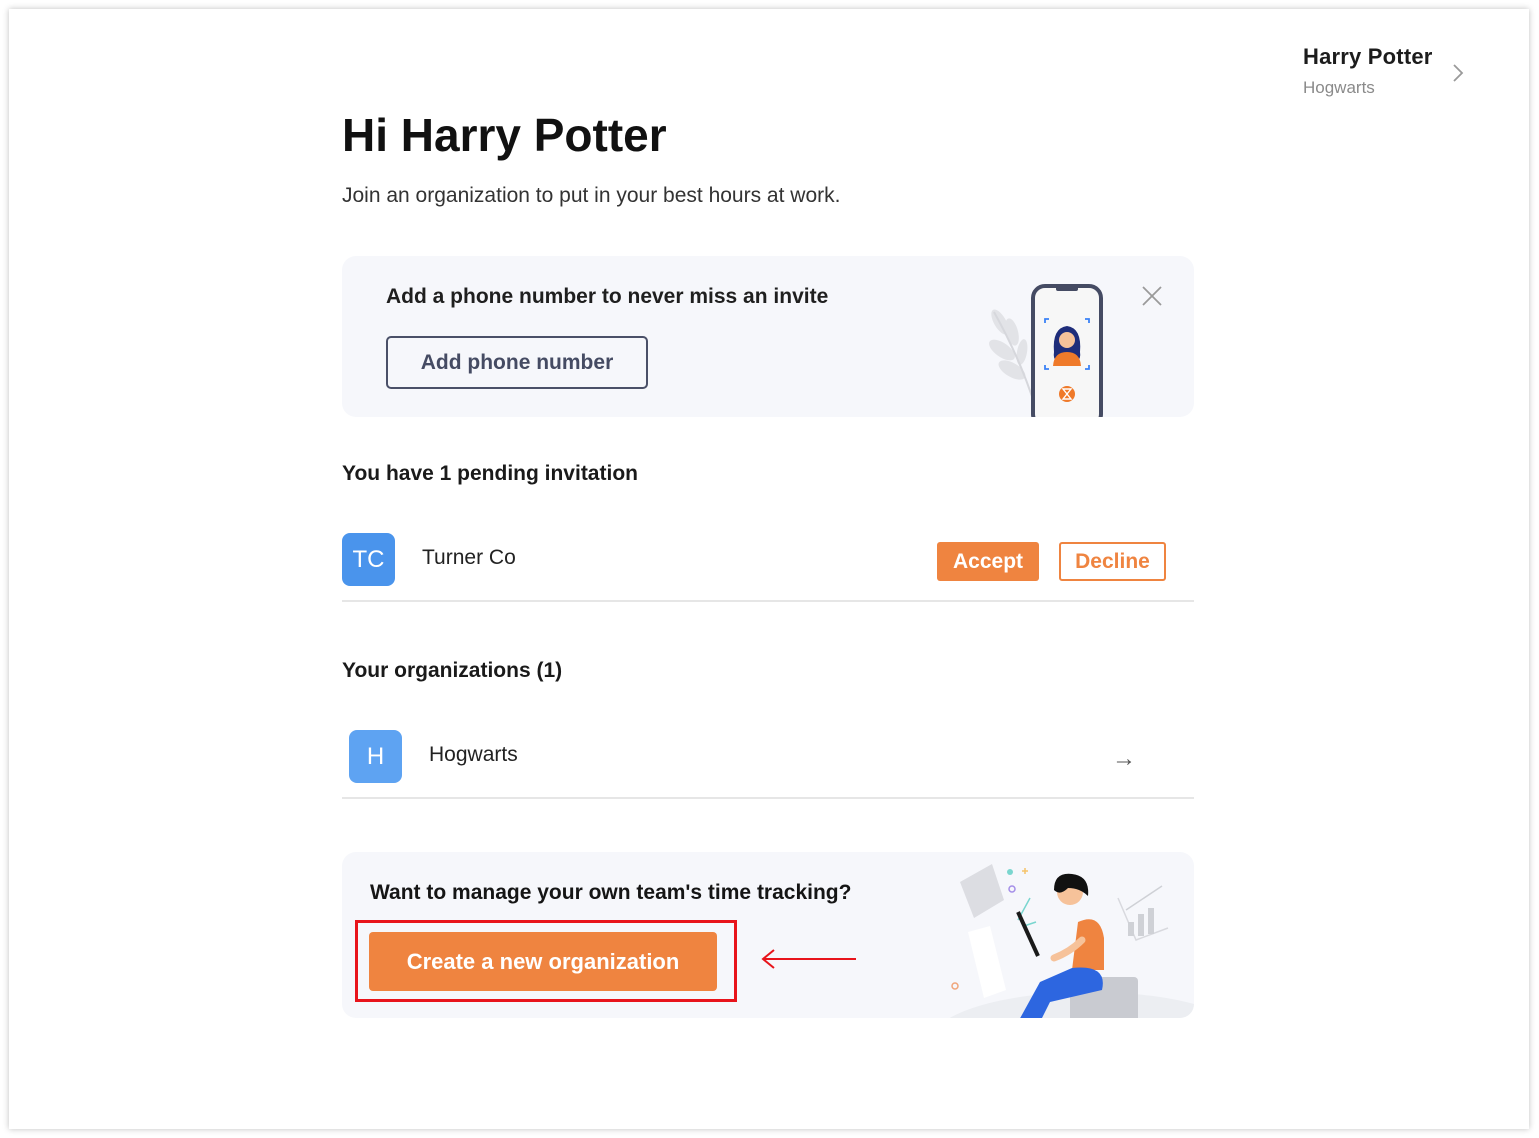  Describe the element at coordinates (490, 473) in the screenshot. I see `invitations-heading: You have 1 pending invitation` at that location.